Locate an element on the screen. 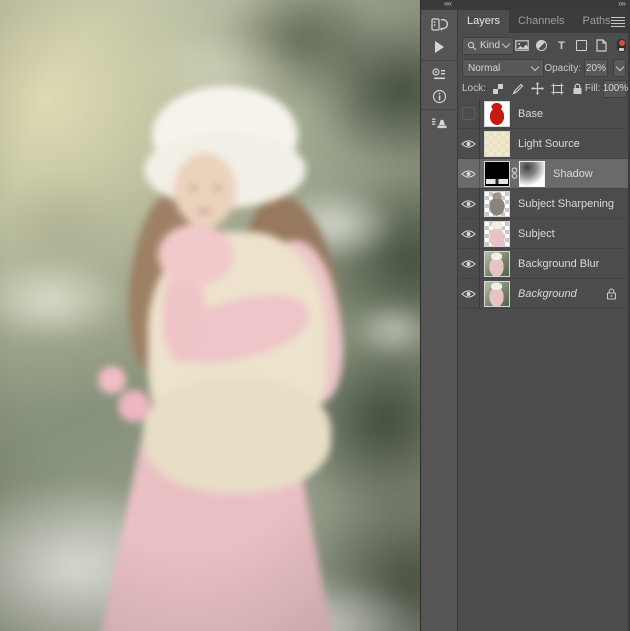  tab-channels: Channels is located at coordinates (541, 21).